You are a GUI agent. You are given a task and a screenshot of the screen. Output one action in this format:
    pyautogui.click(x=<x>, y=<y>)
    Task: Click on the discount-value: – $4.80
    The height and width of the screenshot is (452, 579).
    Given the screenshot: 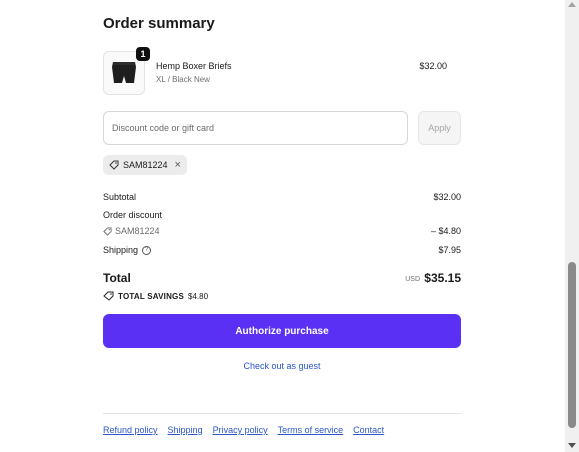 What is the action you would take?
    pyautogui.click(x=445, y=231)
    